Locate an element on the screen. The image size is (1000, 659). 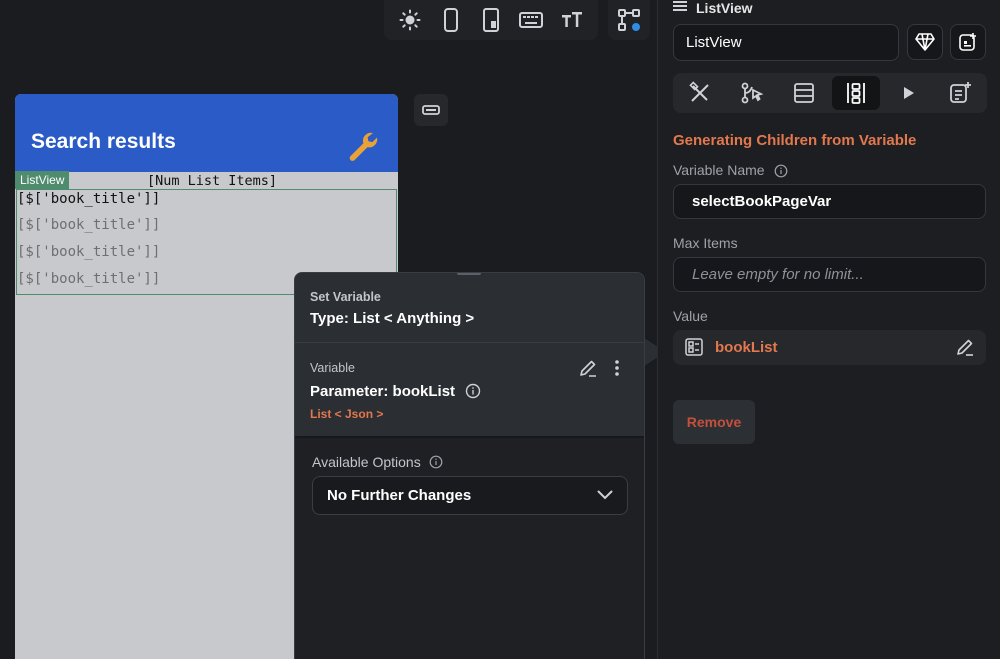
available-options-select: No Further Changes is located at coordinates (470, 495).